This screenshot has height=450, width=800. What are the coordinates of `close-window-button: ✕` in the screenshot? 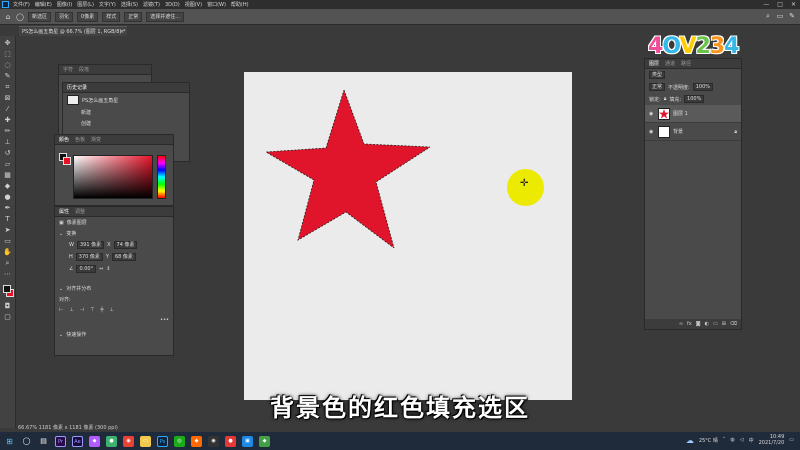 It's located at (793, 4).